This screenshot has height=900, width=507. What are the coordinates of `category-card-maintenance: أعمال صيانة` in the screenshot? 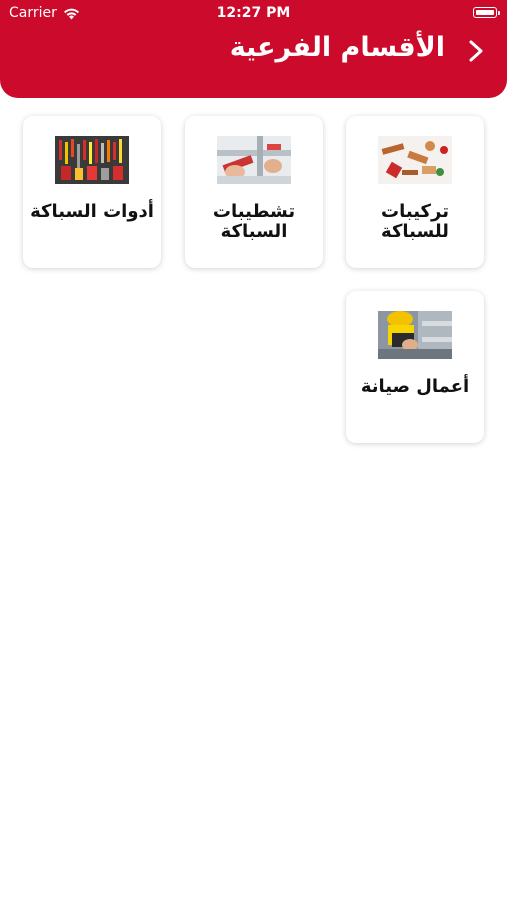 It's located at (415, 367).